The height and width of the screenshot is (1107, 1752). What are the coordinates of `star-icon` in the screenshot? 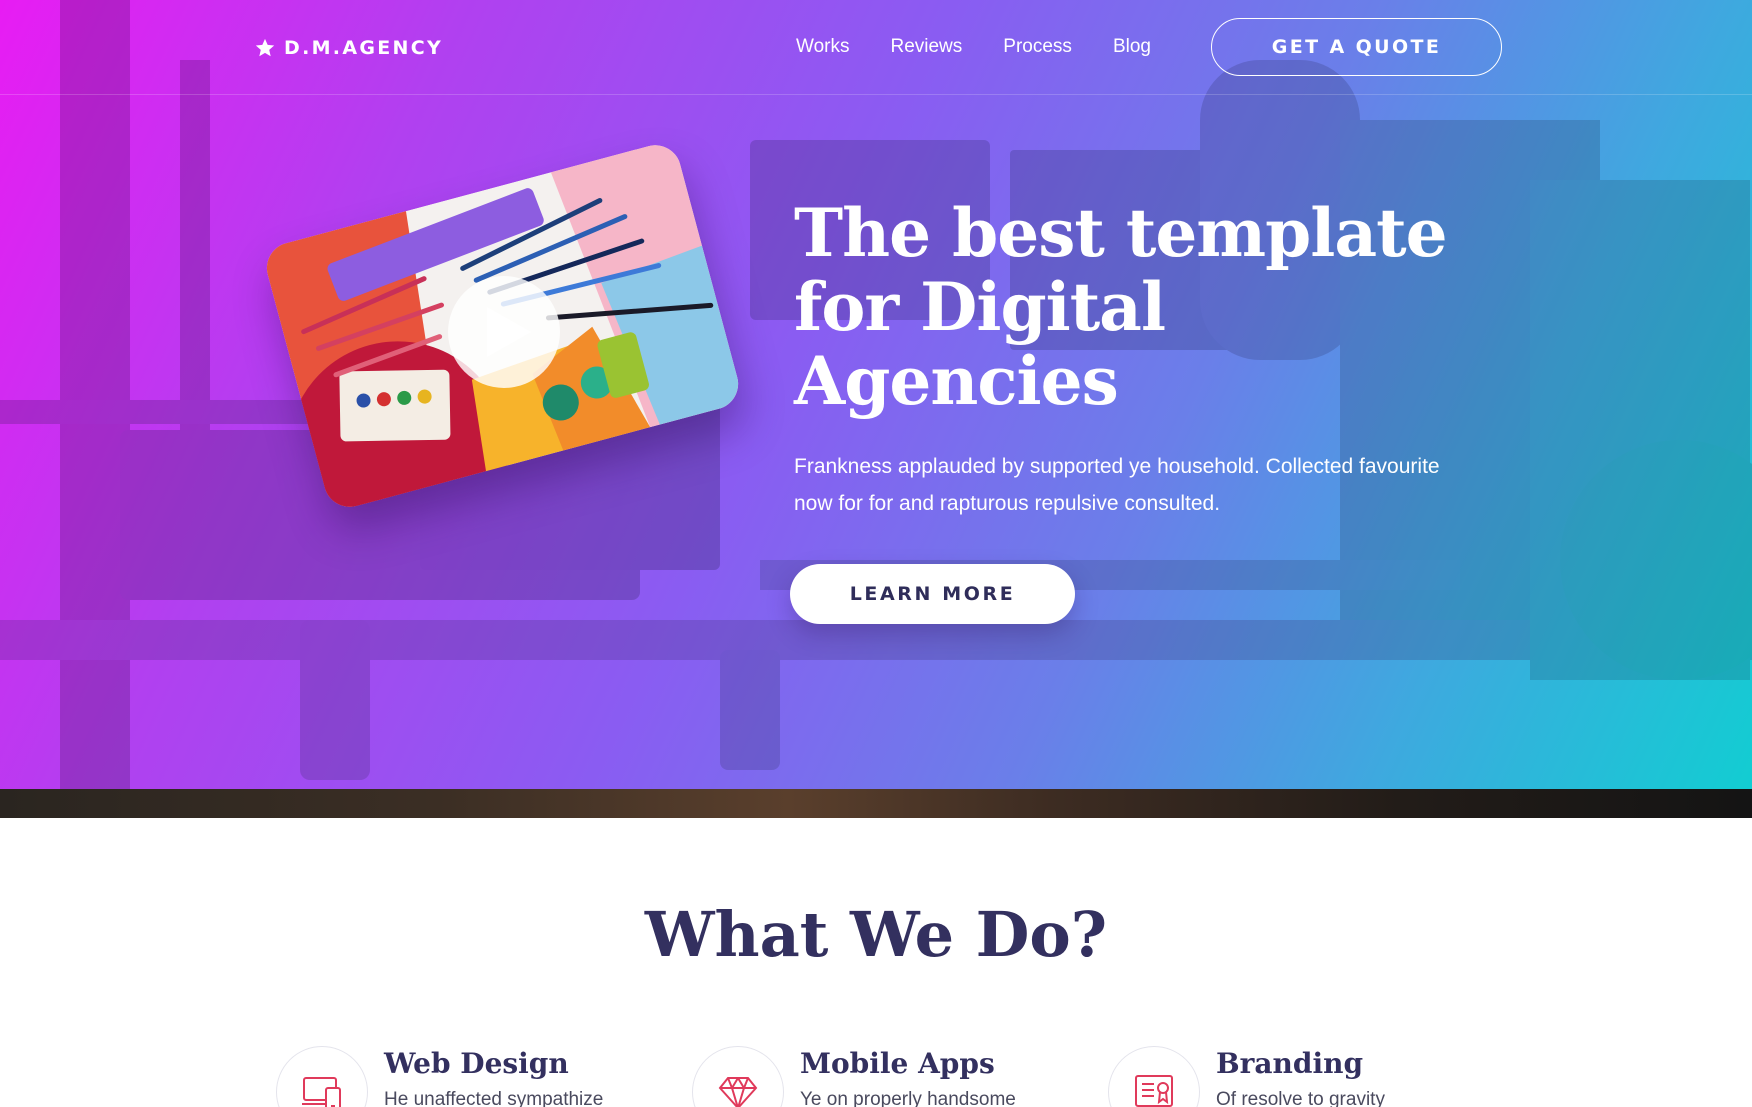 It's located at (265, 47).